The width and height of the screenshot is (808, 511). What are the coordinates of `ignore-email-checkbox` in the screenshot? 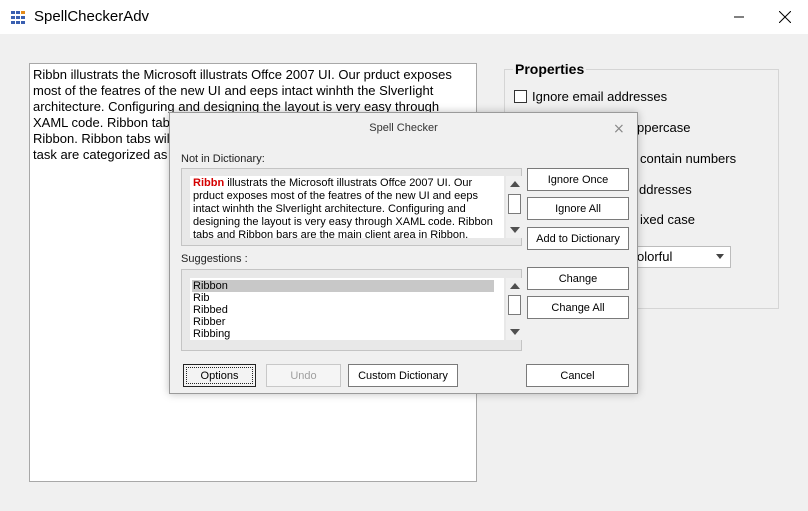 It's located at (520, 96).